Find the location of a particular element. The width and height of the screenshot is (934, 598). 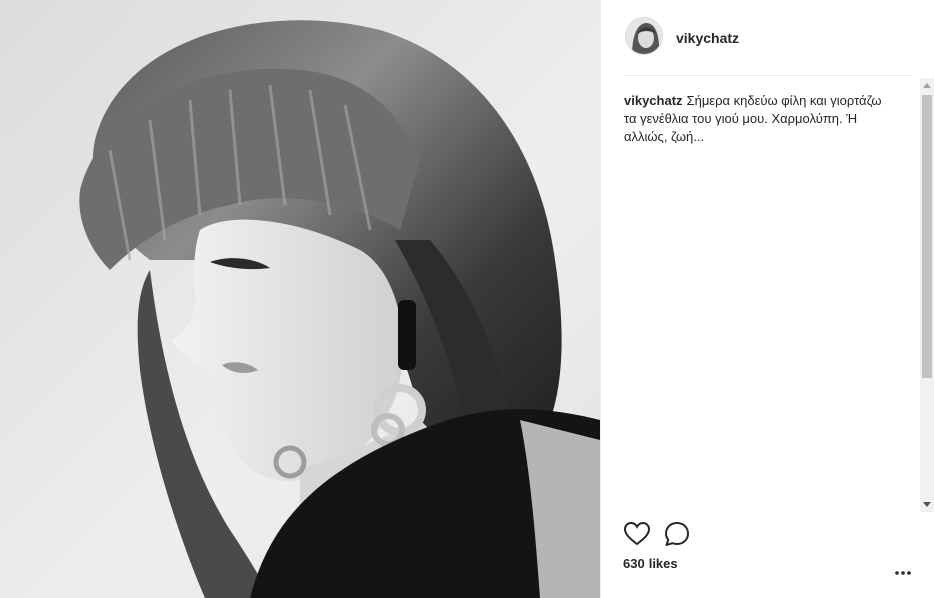

comments-scrollbar is located at coordinates (927, 295).